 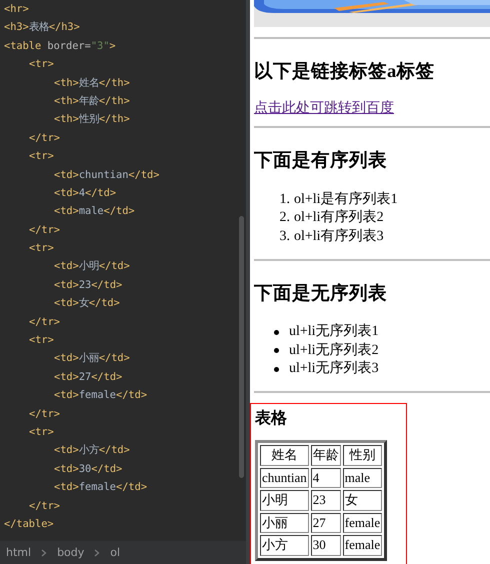 What do you see at coordinates (362, 478) in the screenshot?
I see `table-cell: male` at bounding box center [362, 478].